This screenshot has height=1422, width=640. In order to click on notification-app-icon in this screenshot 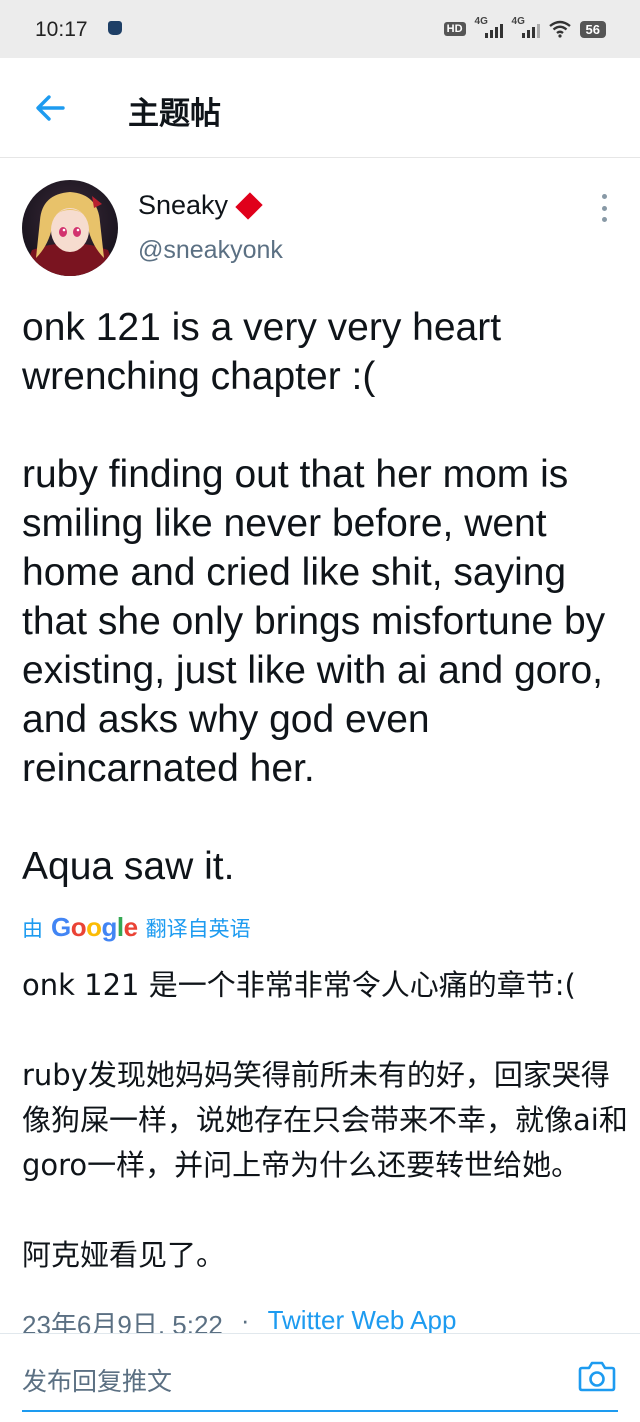, I will do `click(115, 28)`.